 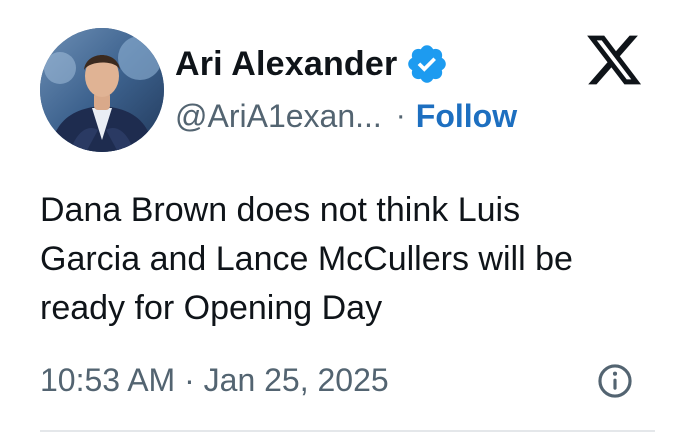 What do you see at coordinates (615, 381) in the screenshot?
I see `info-icon` at bounding box center [615, 381].